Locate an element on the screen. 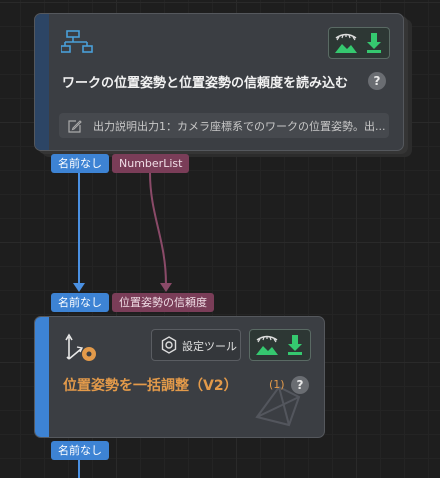 This screenshot has height=478, width=440. settings-tool-label: 設定ツール is located at coordinates (209, 346).